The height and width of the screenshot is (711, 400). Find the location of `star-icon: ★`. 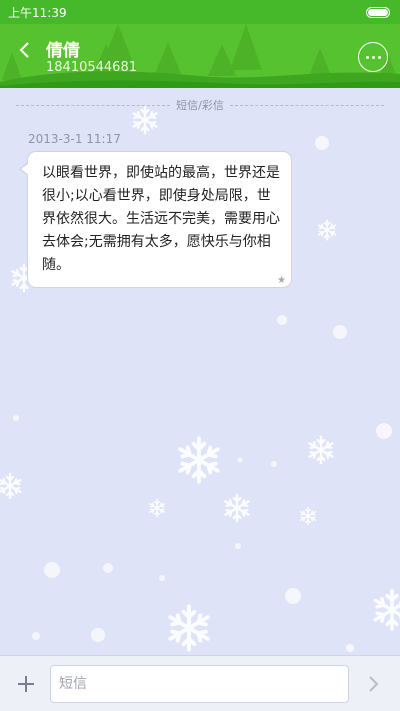

star-icon: ★ is located at coordinates (281, 280).